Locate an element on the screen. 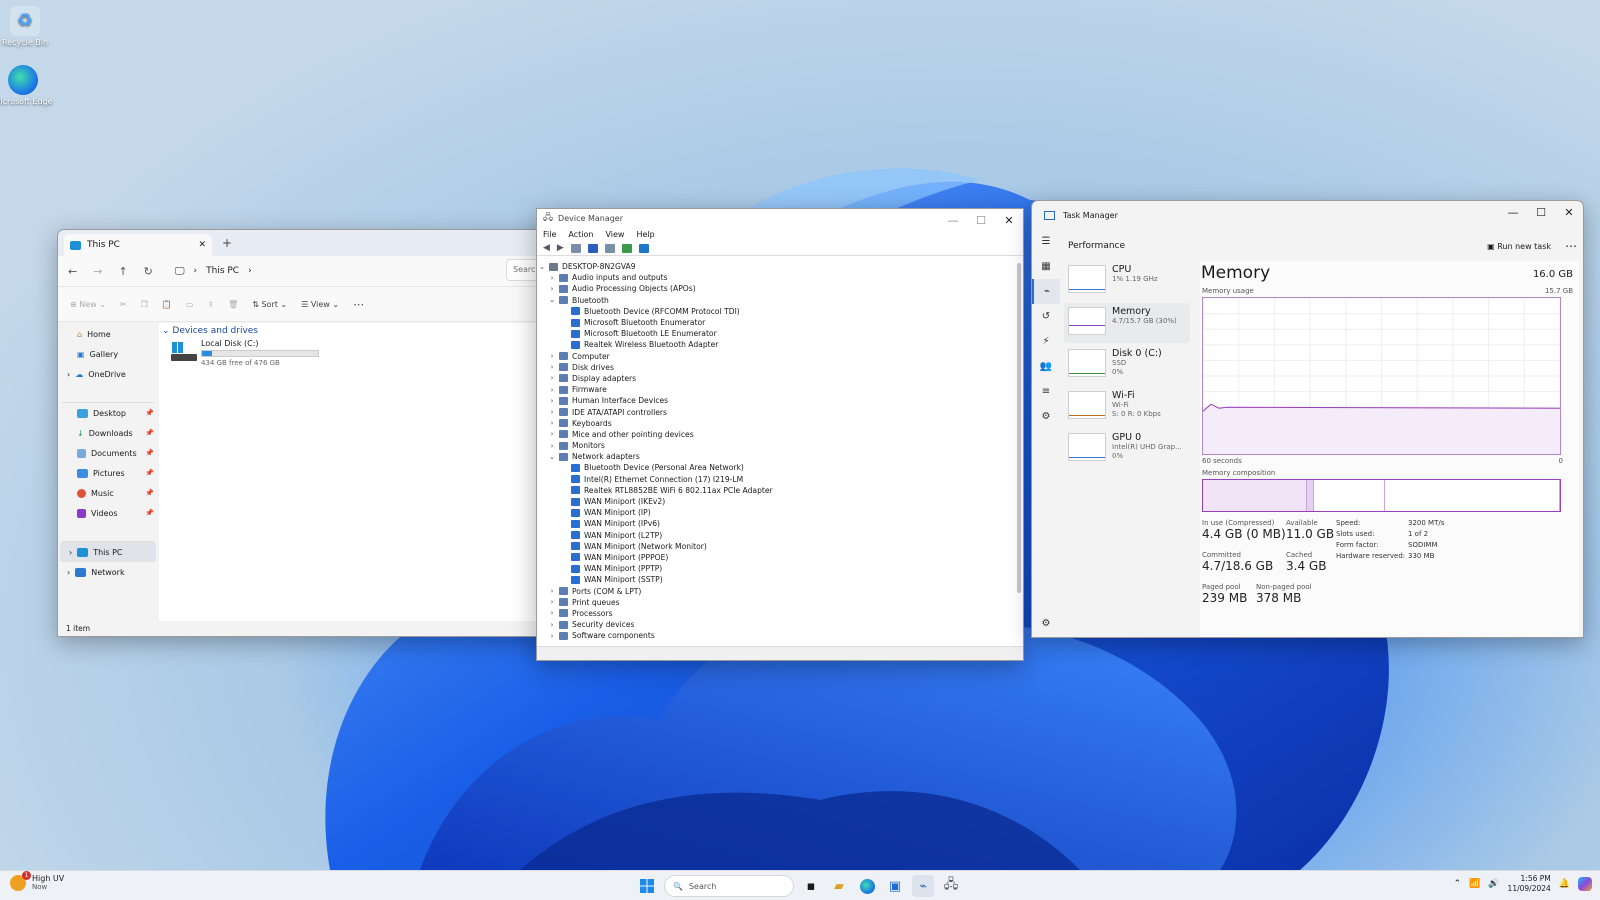 The height and width of the screenshot is (900, 1600). tree-device: WAN Miniport (Network Monitor) is located at coordinates (777, 546).